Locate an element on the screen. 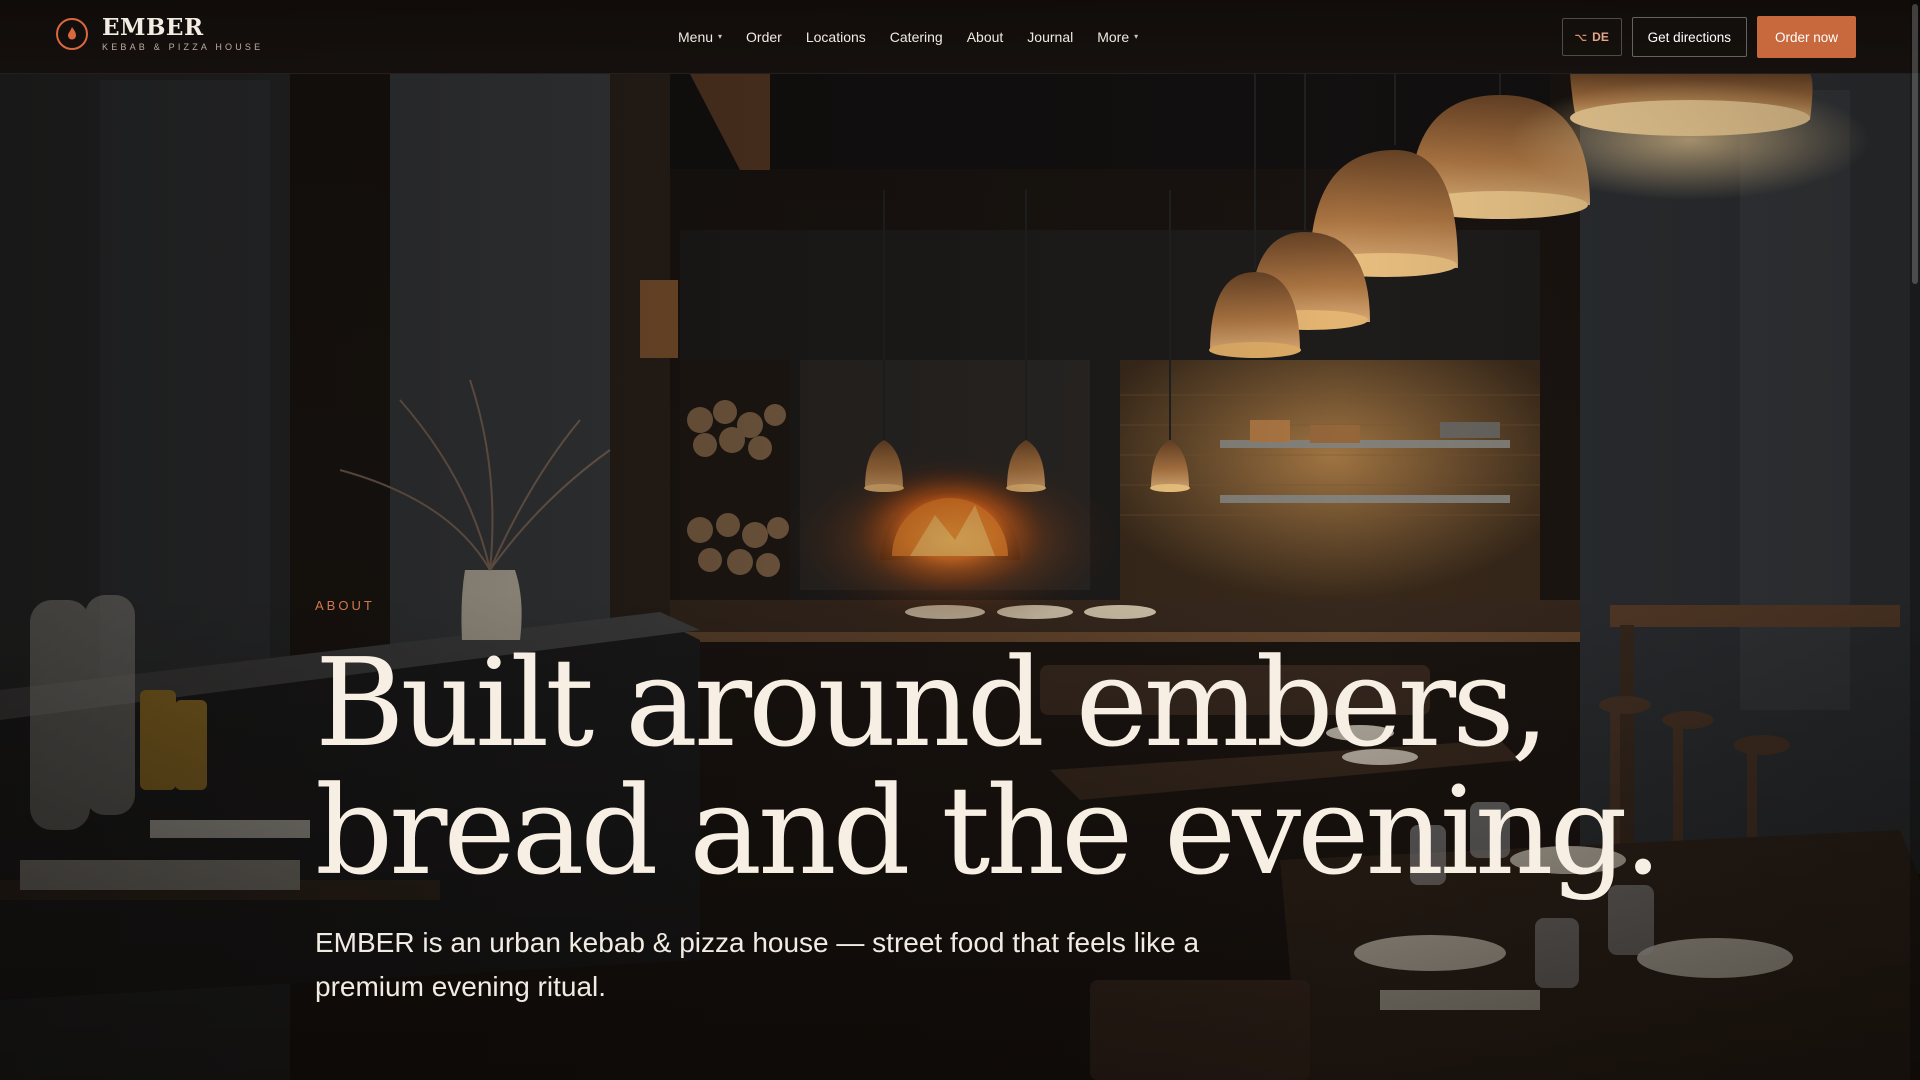 The height and width of the screenshot is (1080, 1920). nav-item-journal: Journal is located at coordinates (1050, 37).